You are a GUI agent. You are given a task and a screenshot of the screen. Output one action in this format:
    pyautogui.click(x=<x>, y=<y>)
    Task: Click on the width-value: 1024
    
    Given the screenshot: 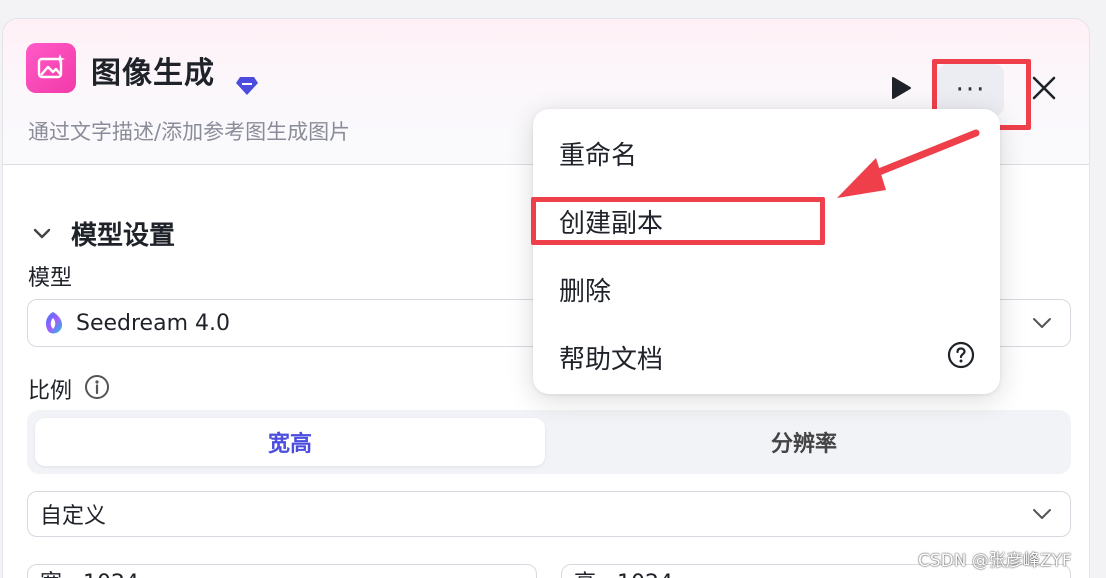 What is the action you would take?
    pyautogui.click(x=111, y=574)
    